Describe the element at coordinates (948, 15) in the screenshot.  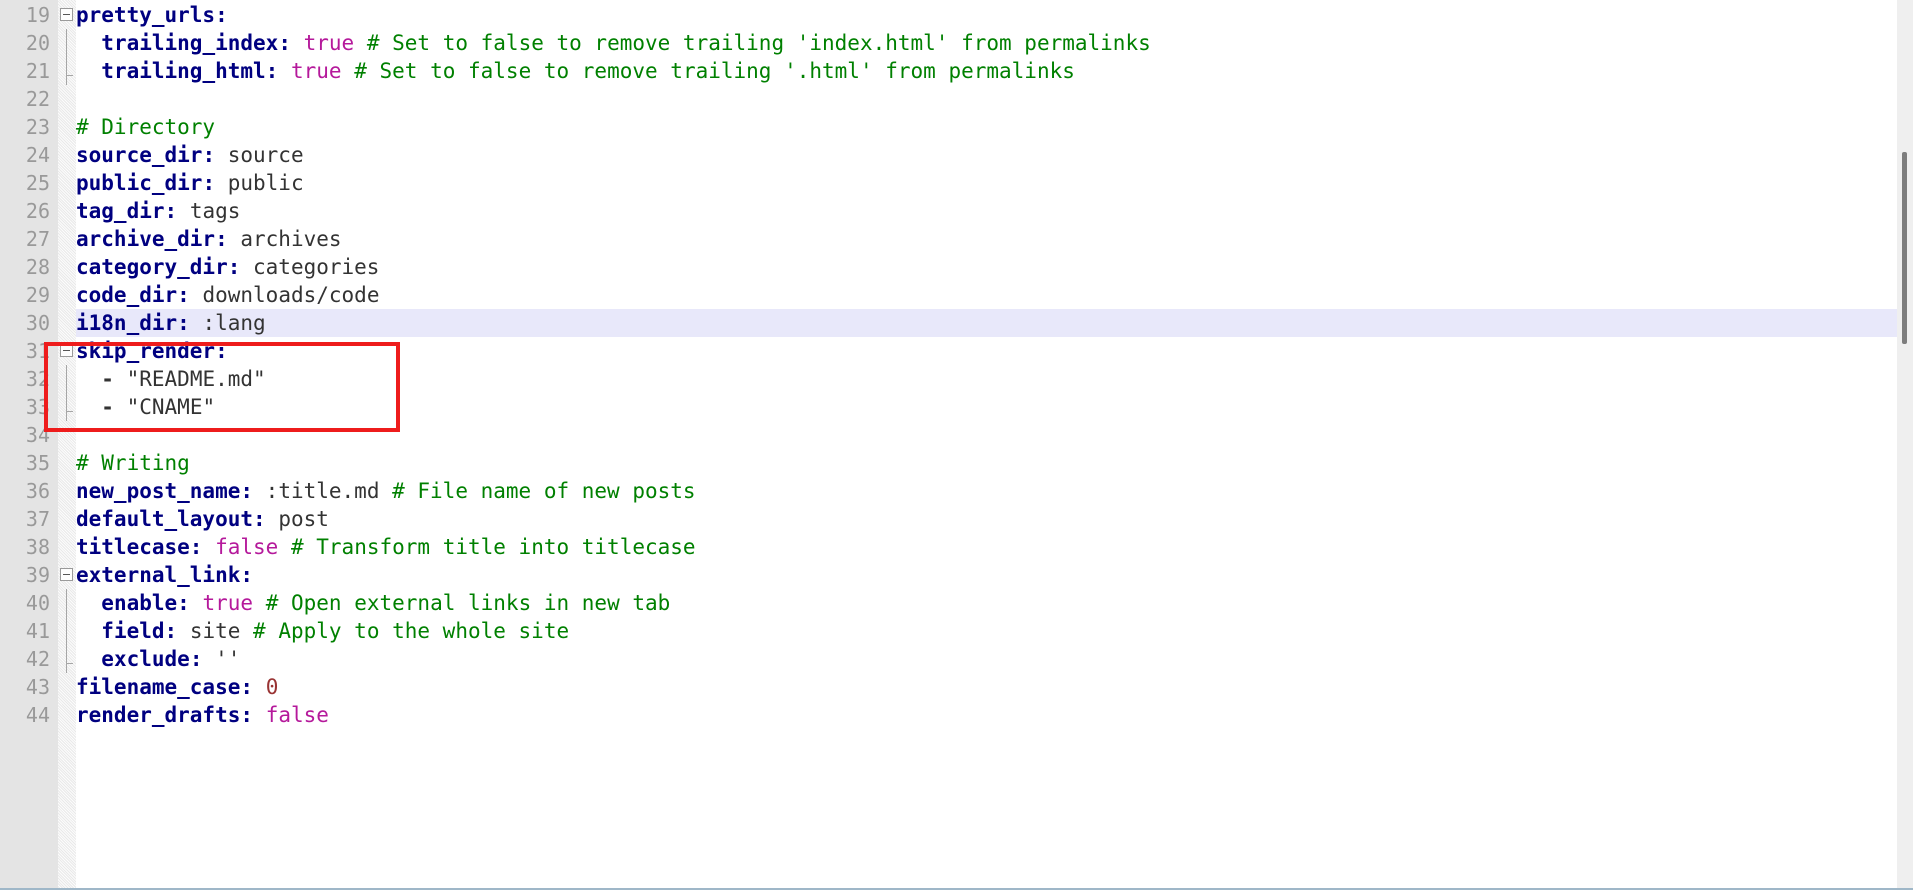
I see `code-line-19: pretty_urls:` at that location.